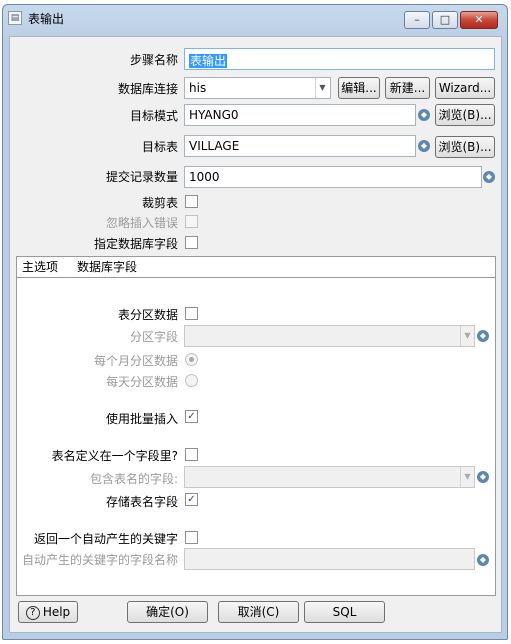 The height and width of the screenshot is (644, 511). Describe the element at coordinates (159, 203) in the screenshot. I see `truncate-label: 裁剪表` at that location.